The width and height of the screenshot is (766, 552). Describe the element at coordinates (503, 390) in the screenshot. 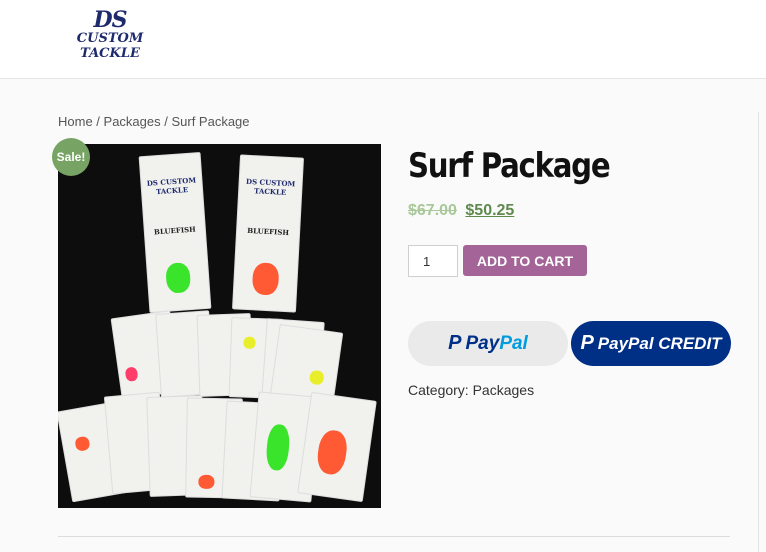

I see `category-link: Packages` at that location.